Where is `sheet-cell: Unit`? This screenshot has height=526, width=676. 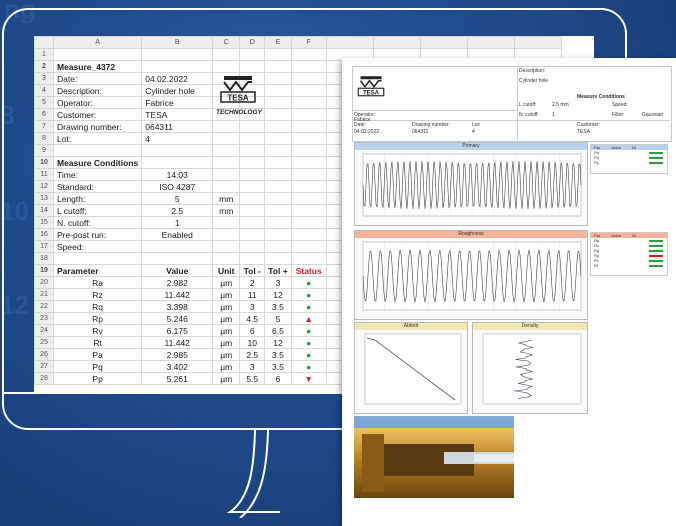
sheet-cell: Unit is located at coordinates (226, 270).